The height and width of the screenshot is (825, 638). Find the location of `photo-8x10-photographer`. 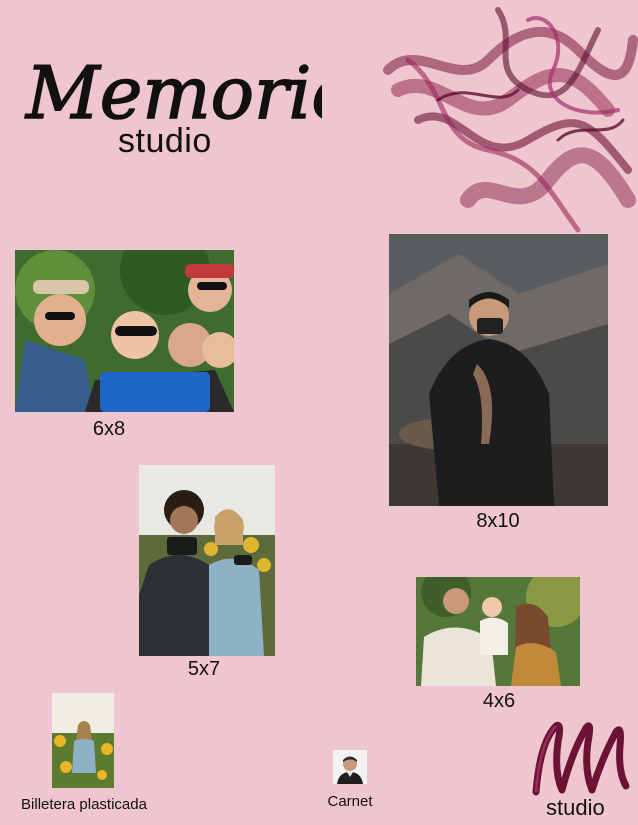

photo-8x10-photographer is located at coordinates (498, 370).